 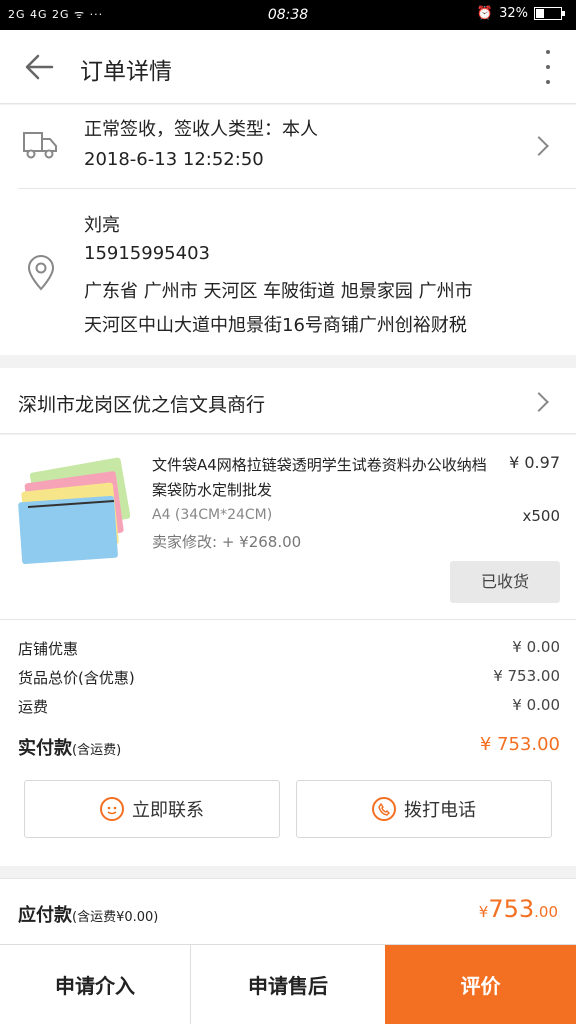 I want to click on product-quantity: x500, so click(x=541, y=516).